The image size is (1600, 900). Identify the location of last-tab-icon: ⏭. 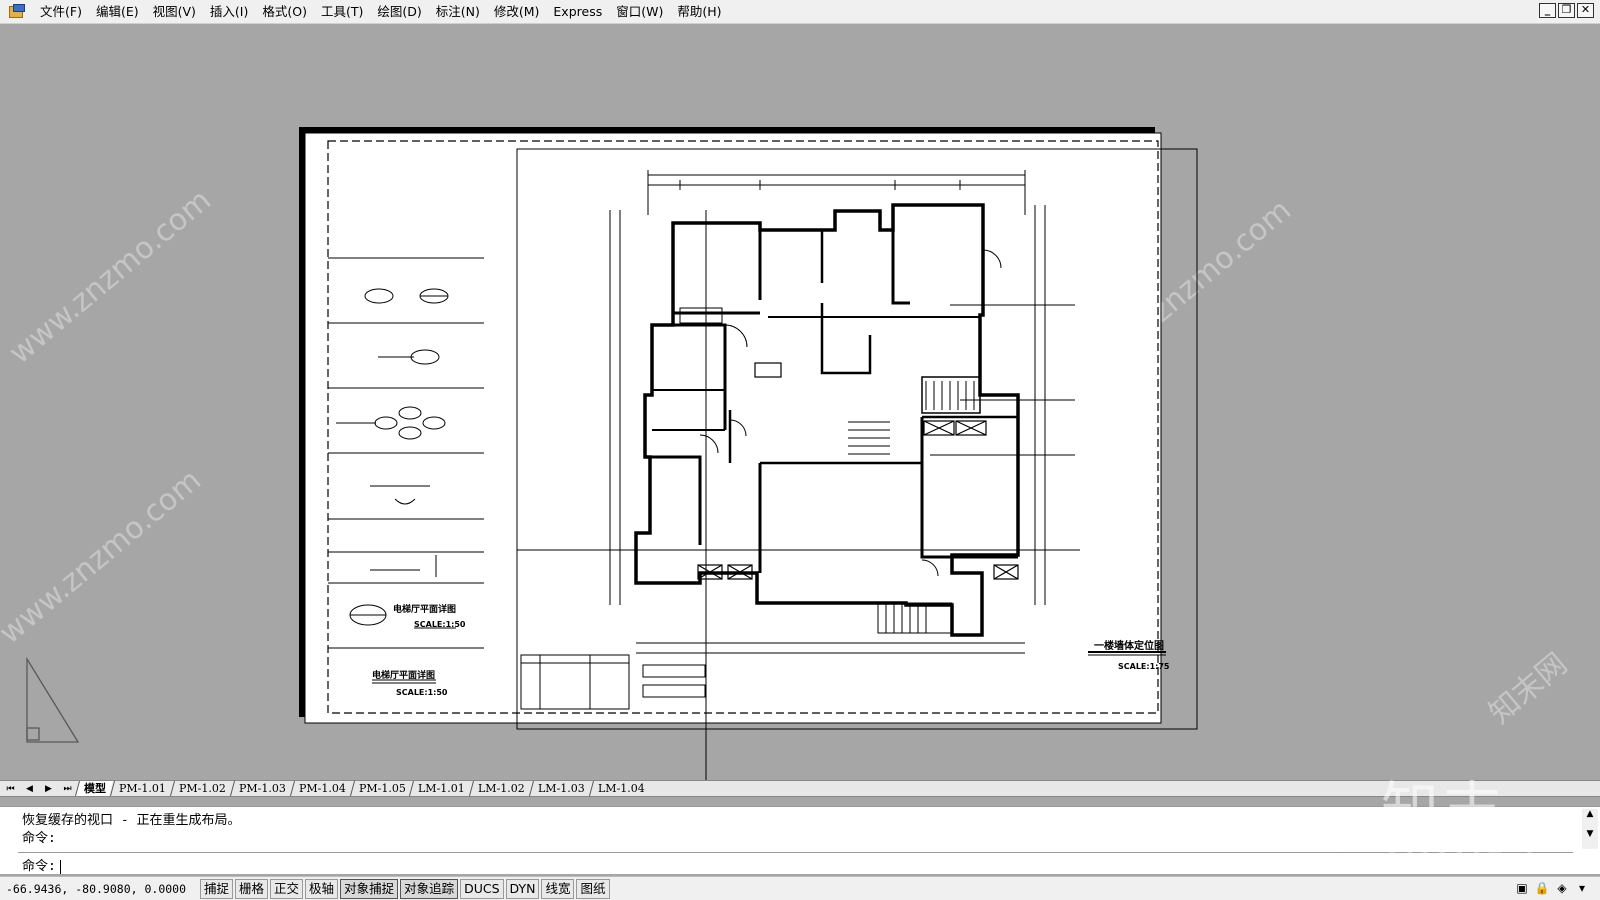
(67, 788).